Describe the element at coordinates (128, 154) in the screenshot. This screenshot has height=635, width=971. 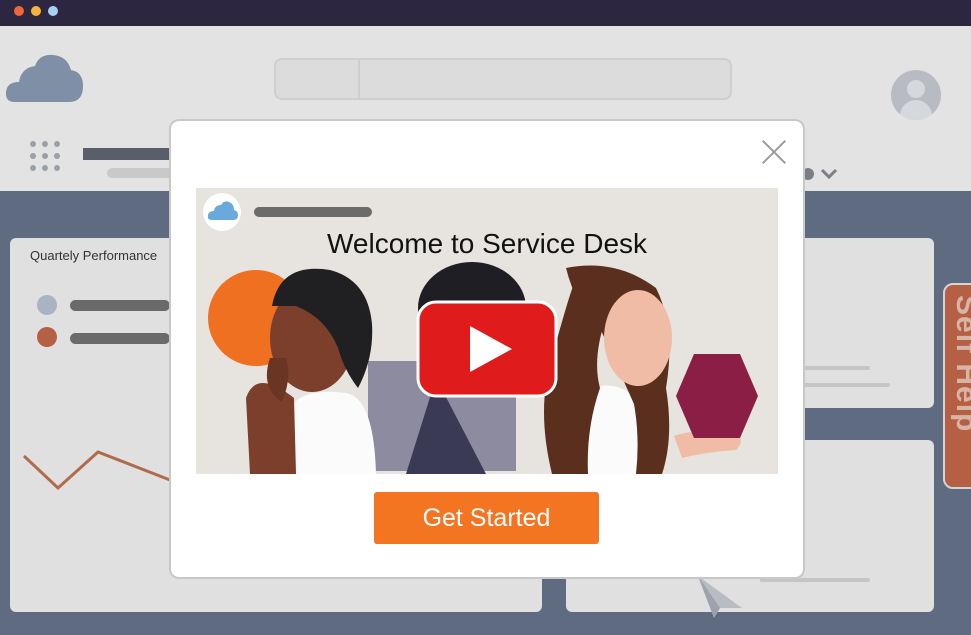
I see `nav-tab-active` at that location.